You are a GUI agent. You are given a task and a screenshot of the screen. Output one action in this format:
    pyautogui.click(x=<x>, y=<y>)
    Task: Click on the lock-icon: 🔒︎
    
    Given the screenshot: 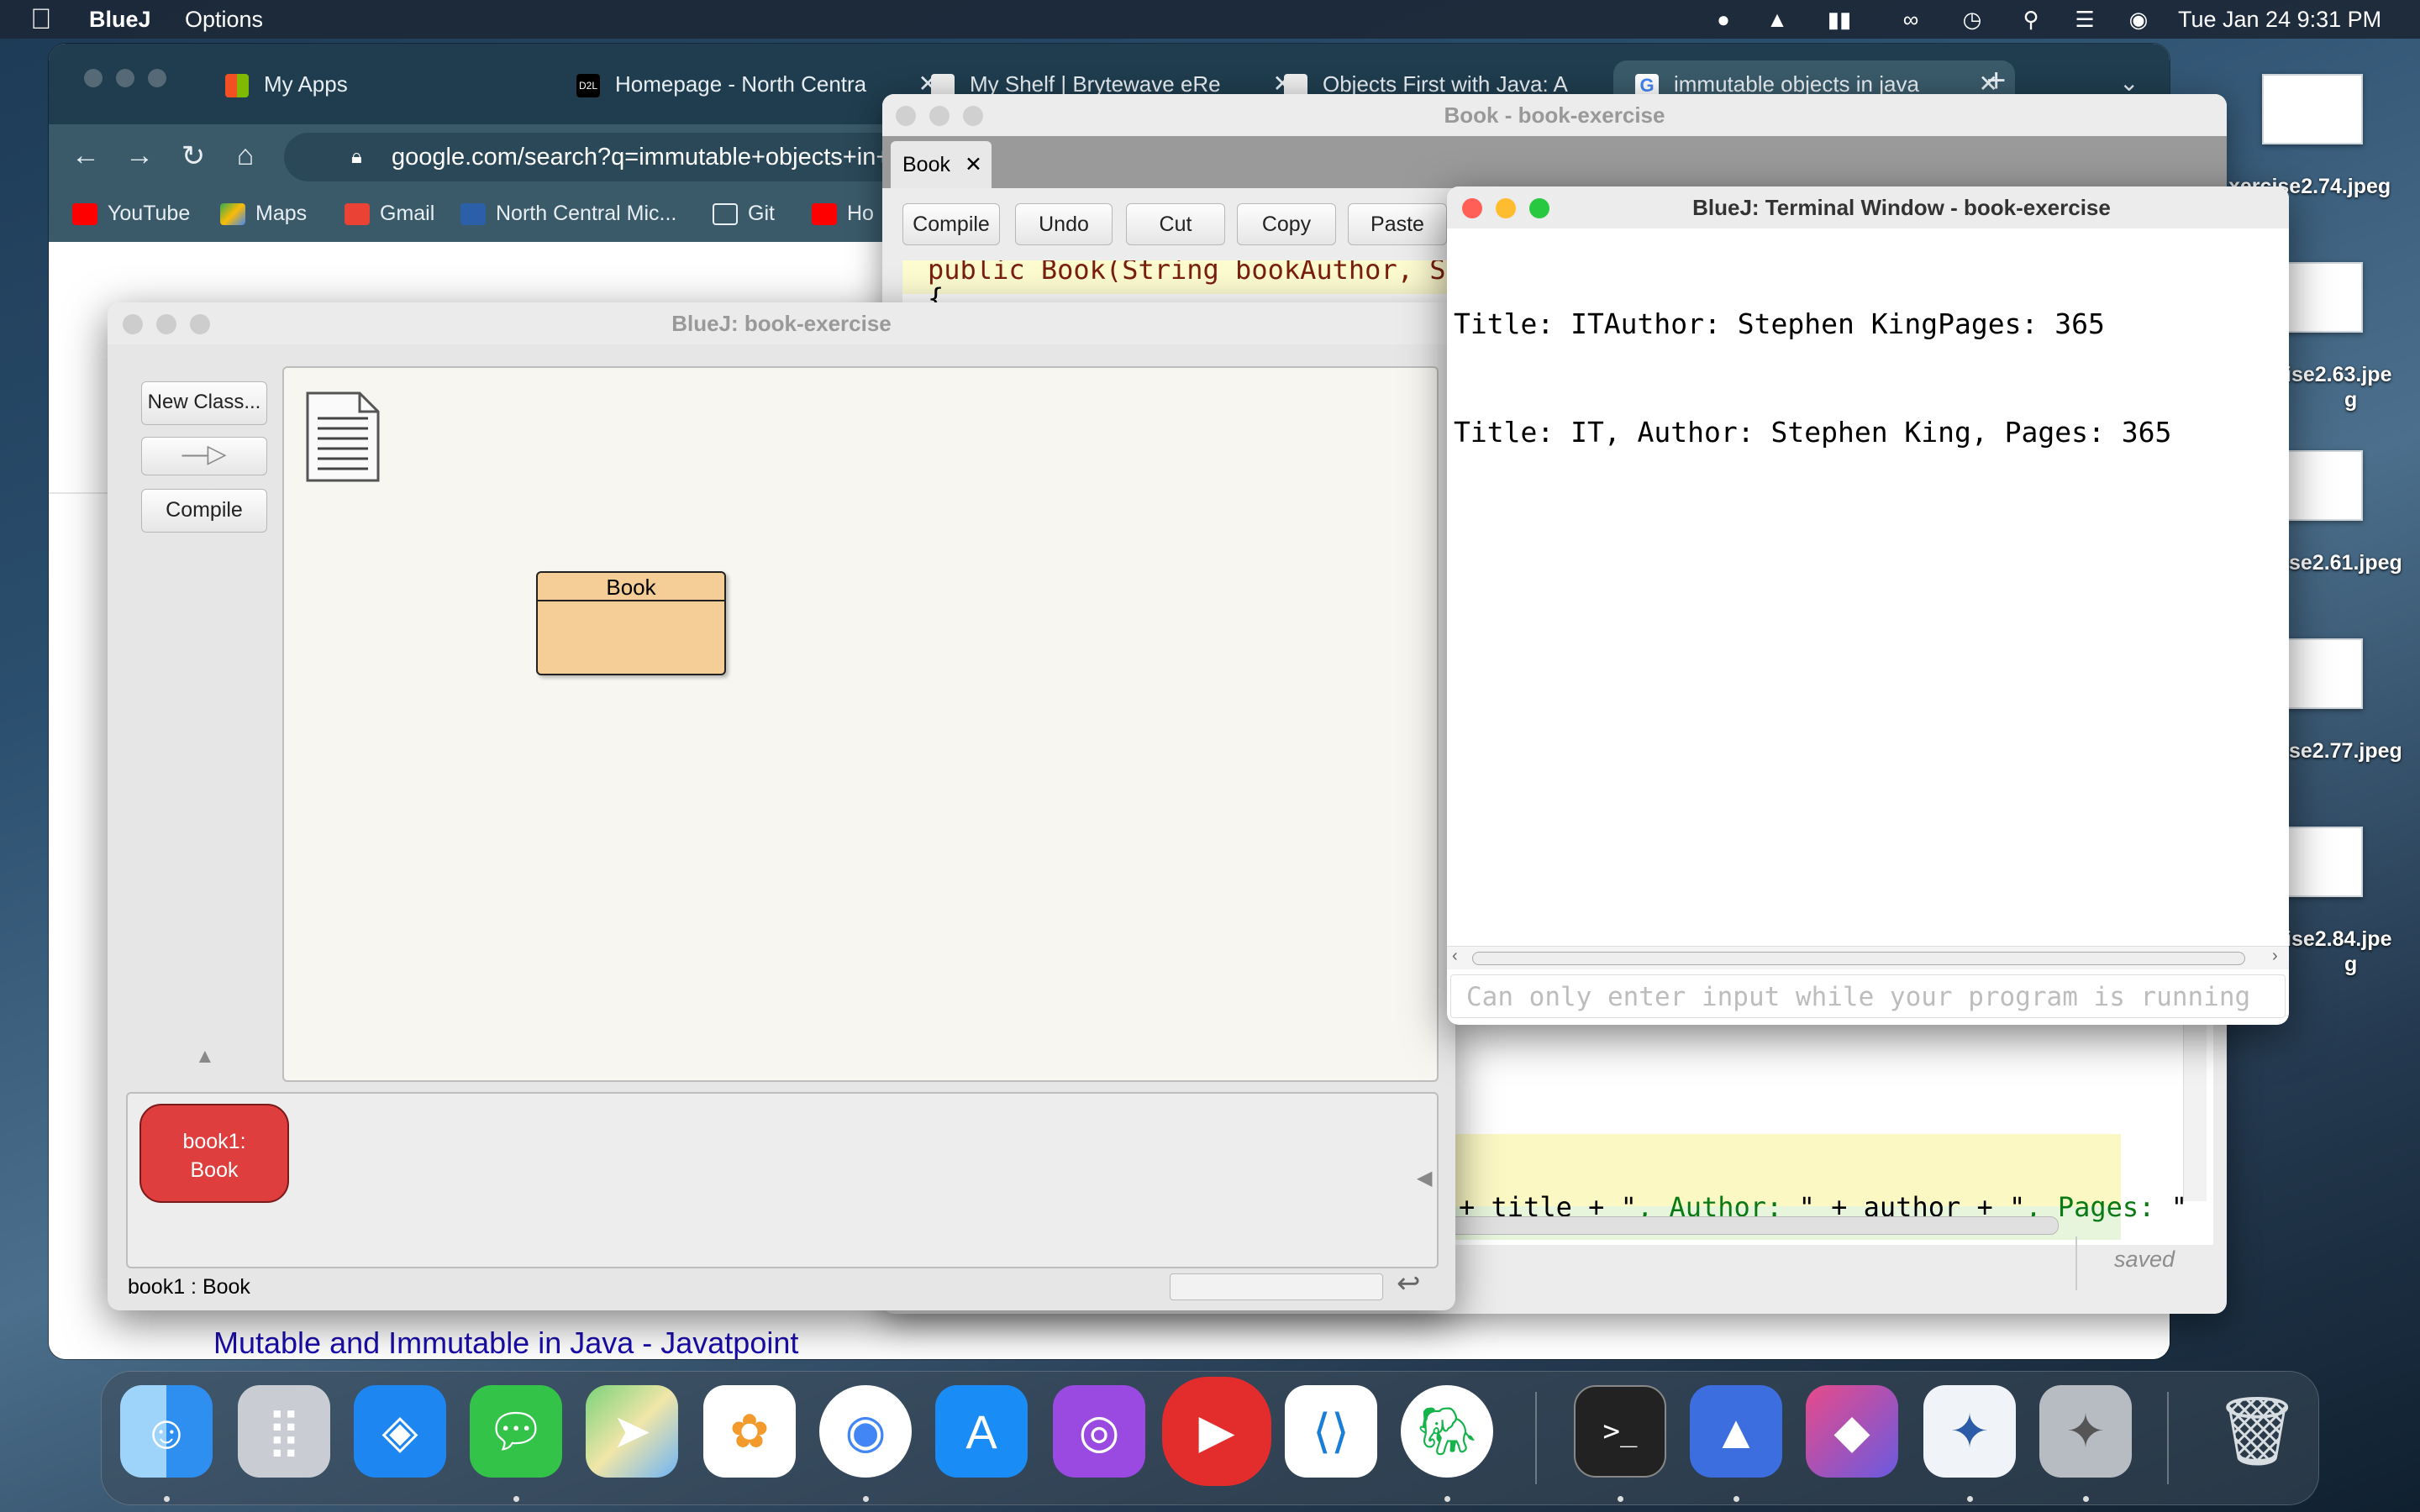 What is the action you would take?
    pyautogui.click(x=356, y=156)
    